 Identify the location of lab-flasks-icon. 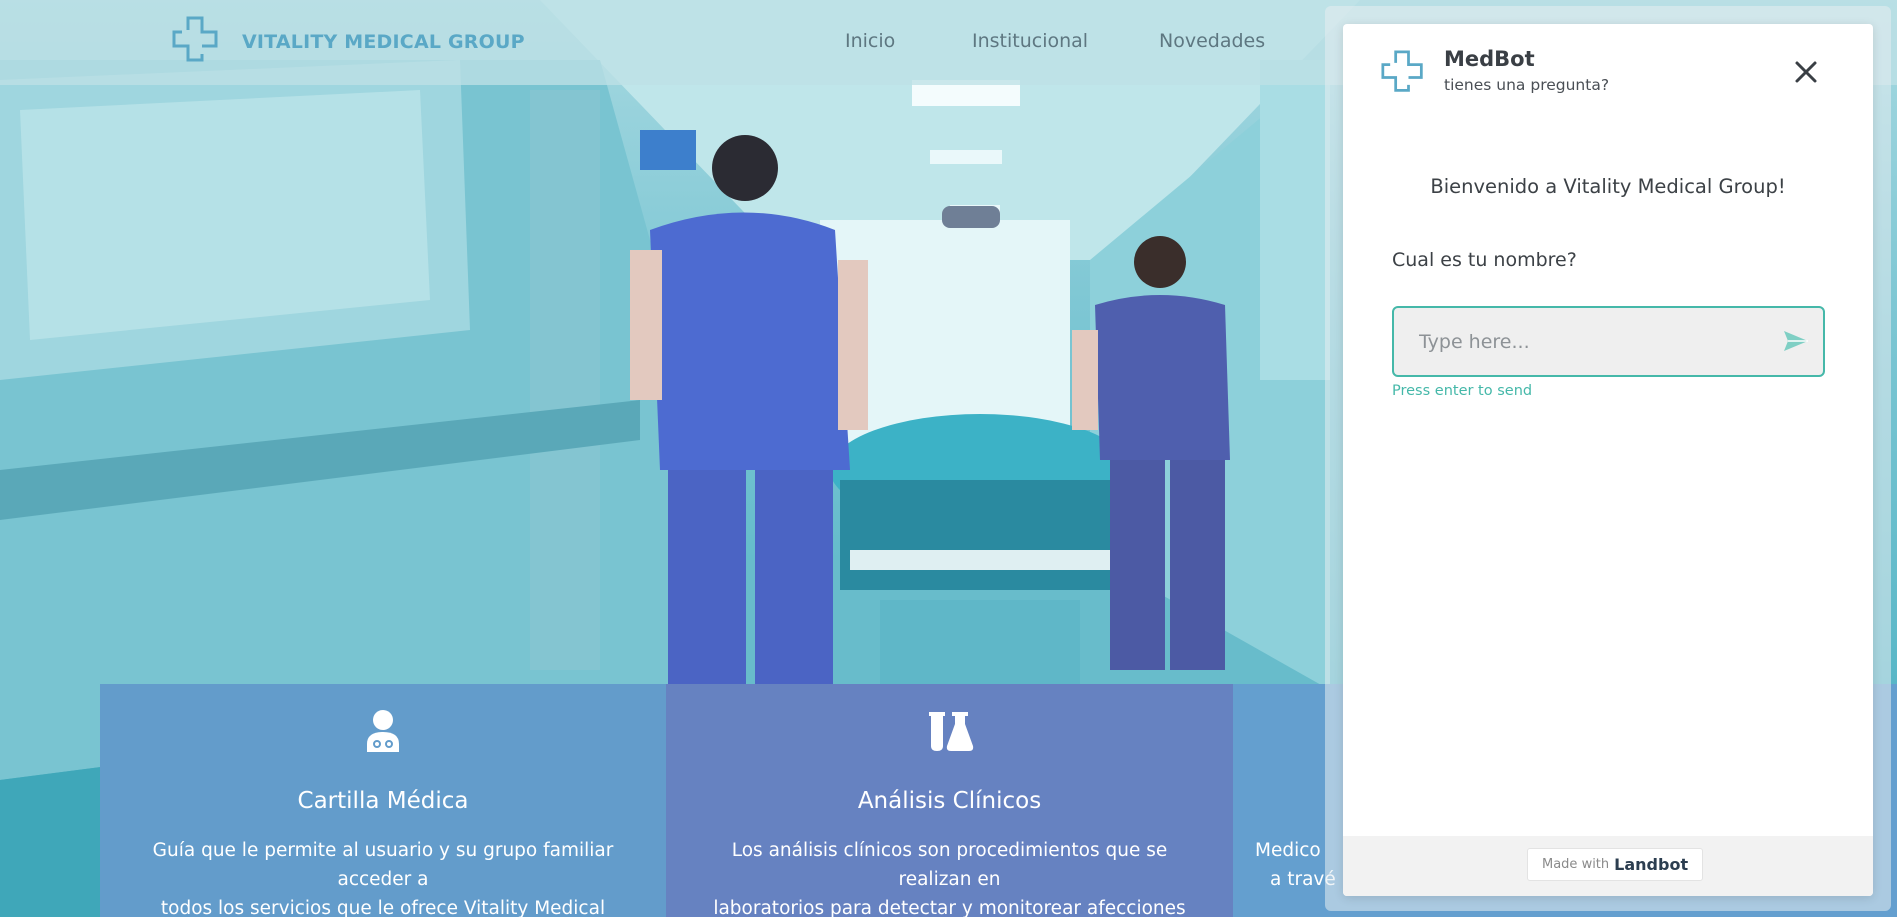
(950, 733).